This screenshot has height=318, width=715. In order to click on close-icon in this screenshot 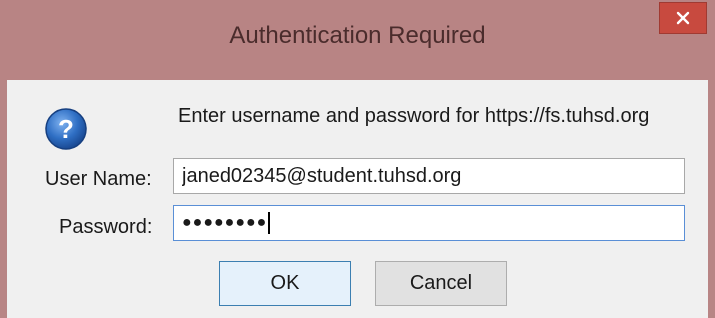, I will do `click(683, 18)`.